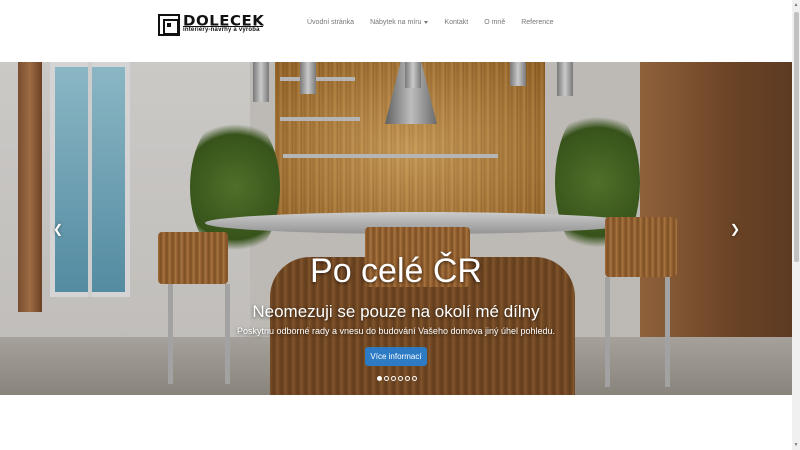  I want to click on caret-down-icon, so click(426, 22).